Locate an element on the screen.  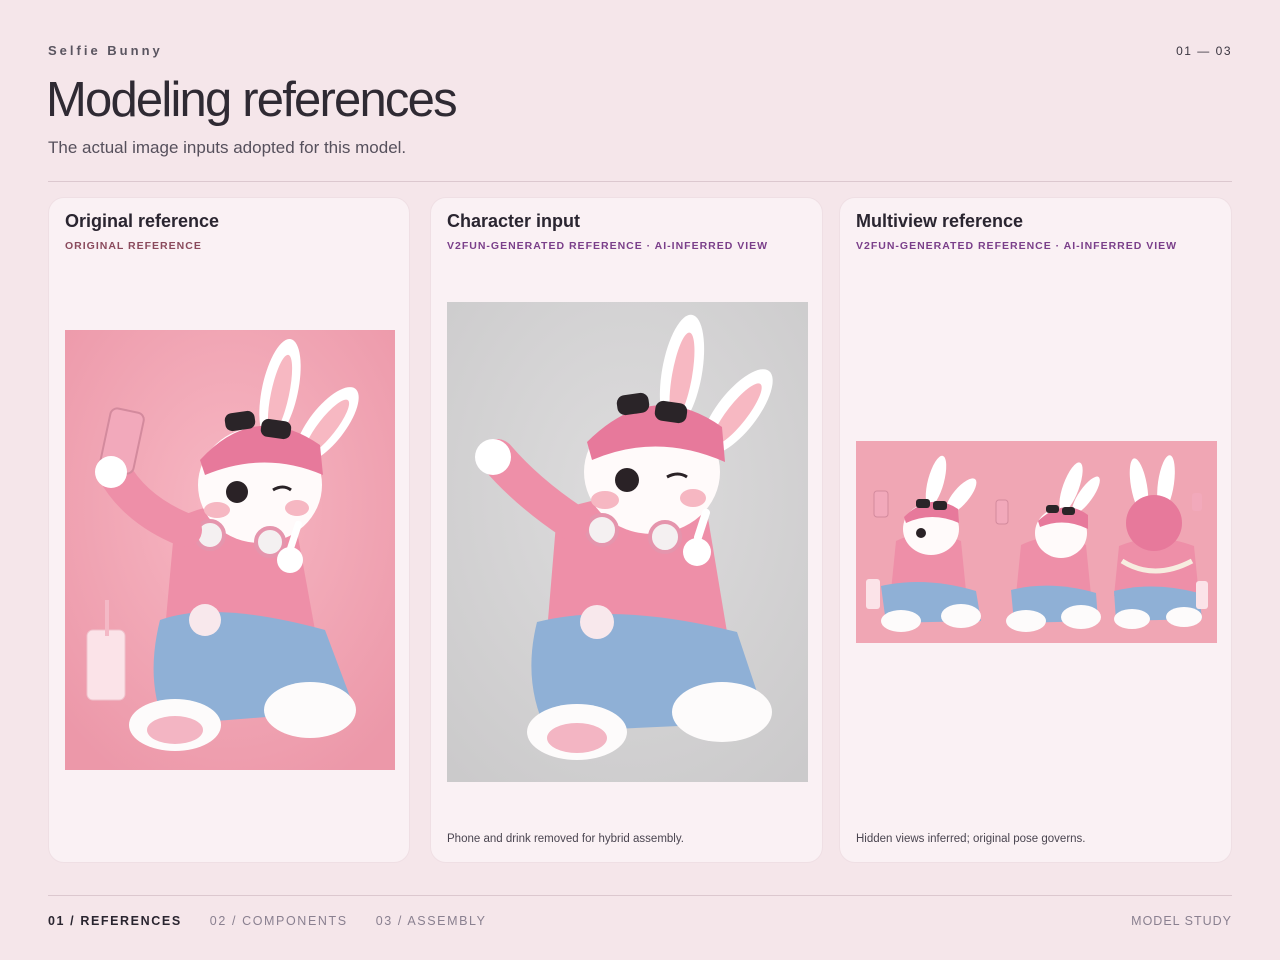
character-input-image is located at coordinates (627, 542).